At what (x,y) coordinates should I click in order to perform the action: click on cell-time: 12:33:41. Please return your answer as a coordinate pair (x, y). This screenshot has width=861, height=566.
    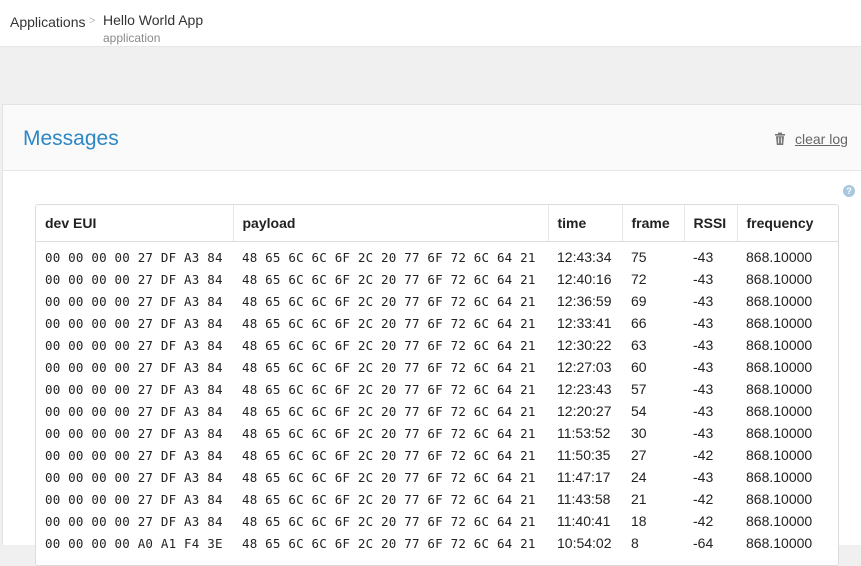
    Looking at the image, I should click on (584, 323).